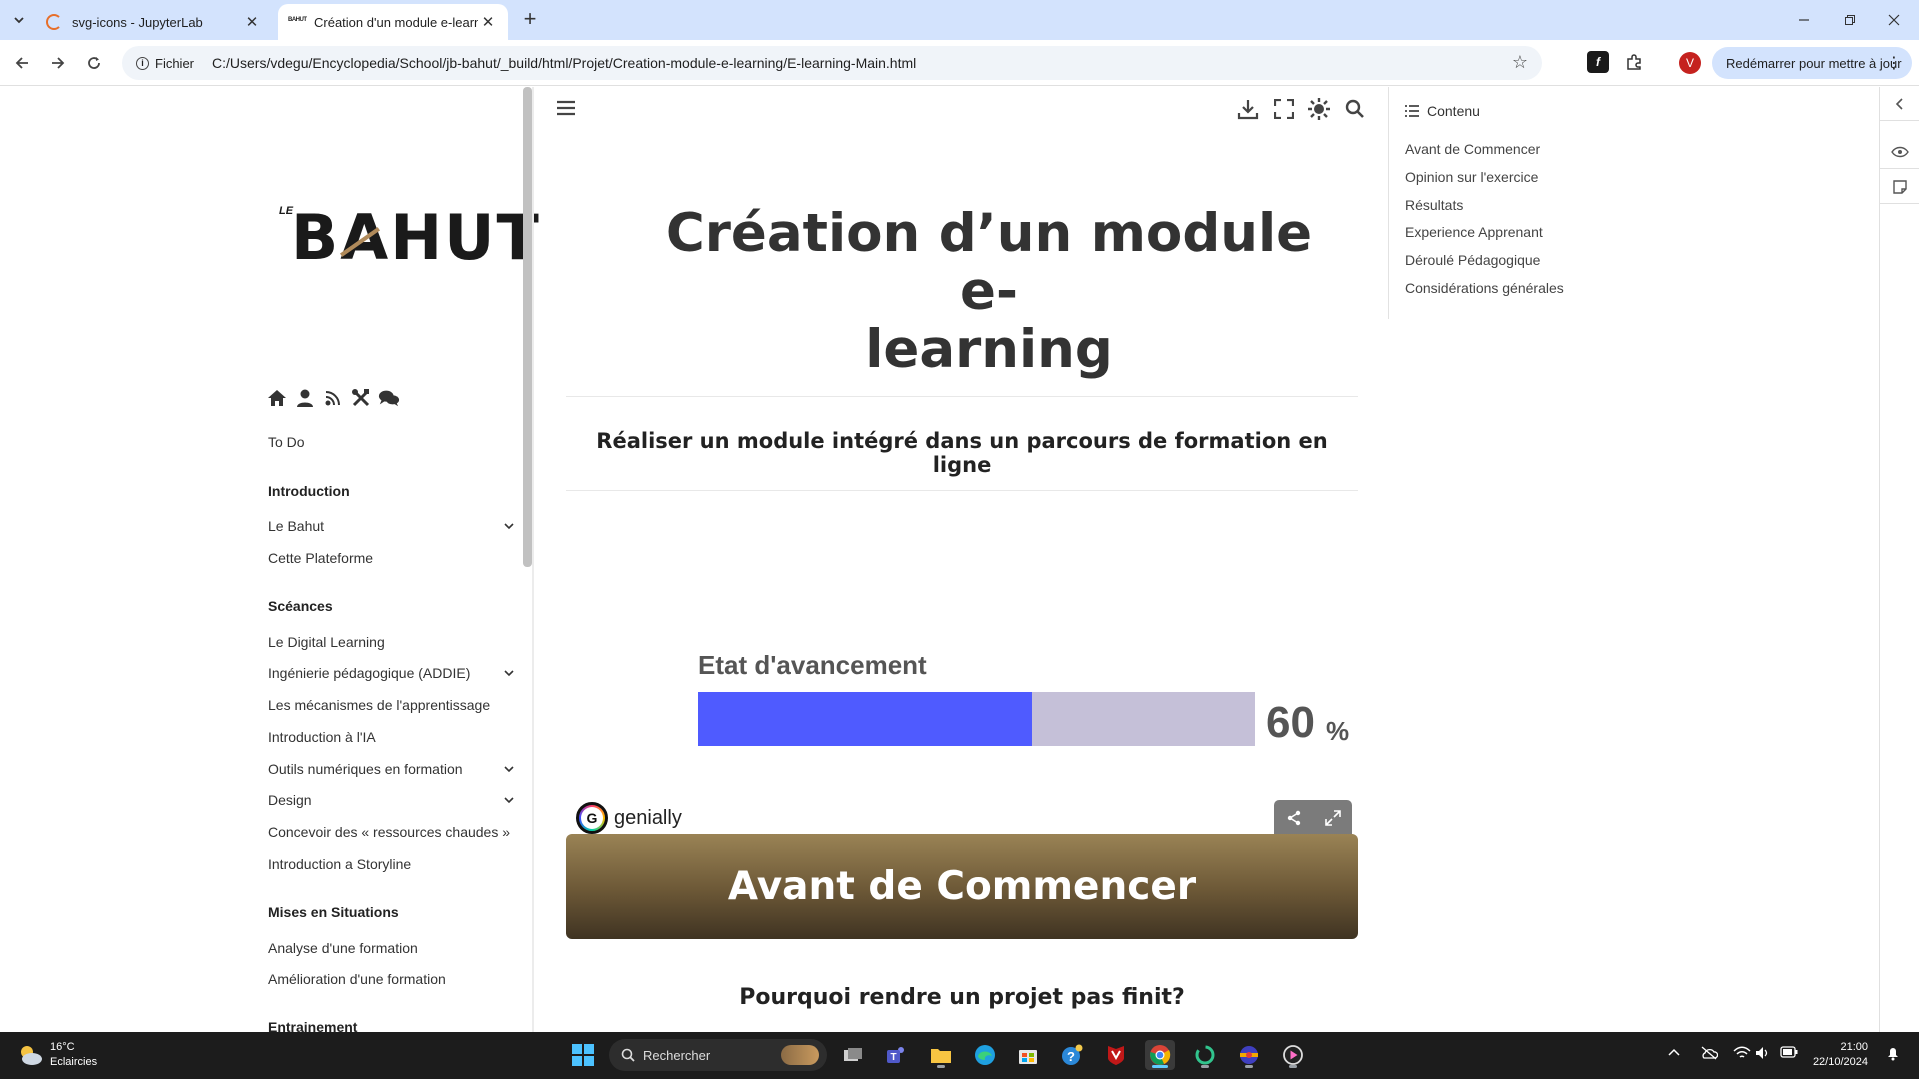 This screenshot has height=1079, width=1919. I want to click on toc-item: Opinion sur l'exercice, so click(1471, 177).